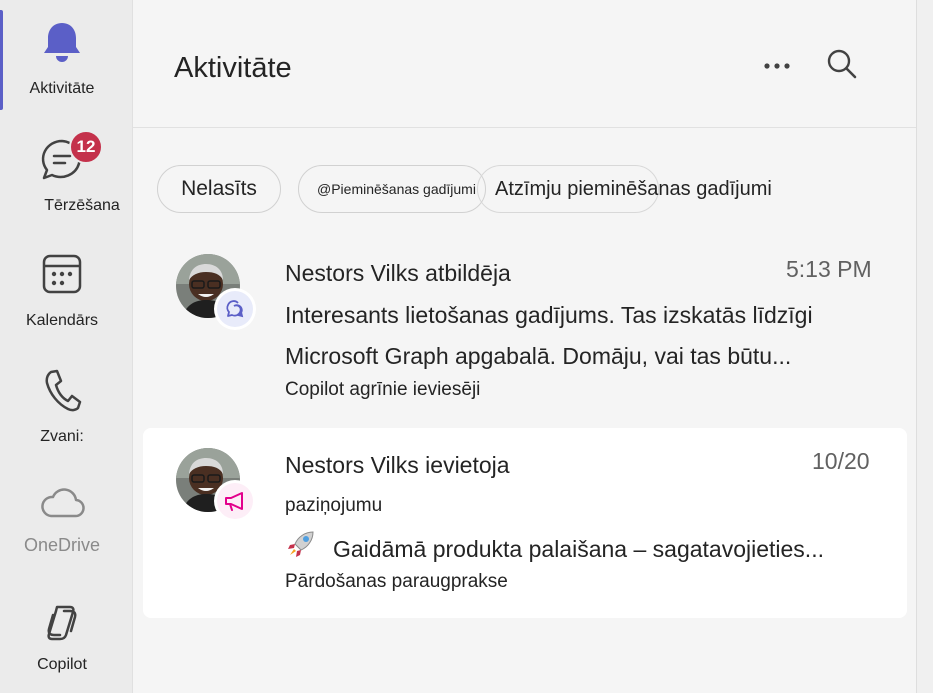 The width and height of the screenshot is (933, 693). I want to click on filter-label: Nelasīts, so click(219, 188).